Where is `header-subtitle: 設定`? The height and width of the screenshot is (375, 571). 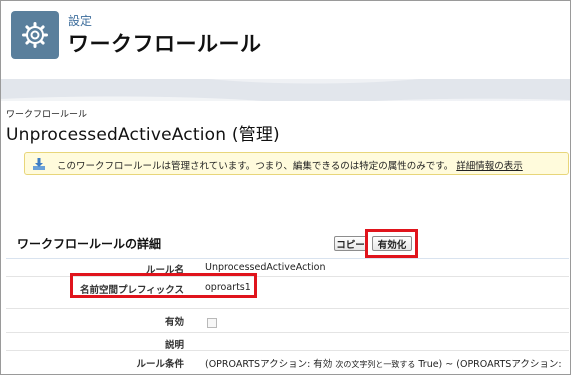
header-subtitle: 設定 is located at coordinates (80, 20).